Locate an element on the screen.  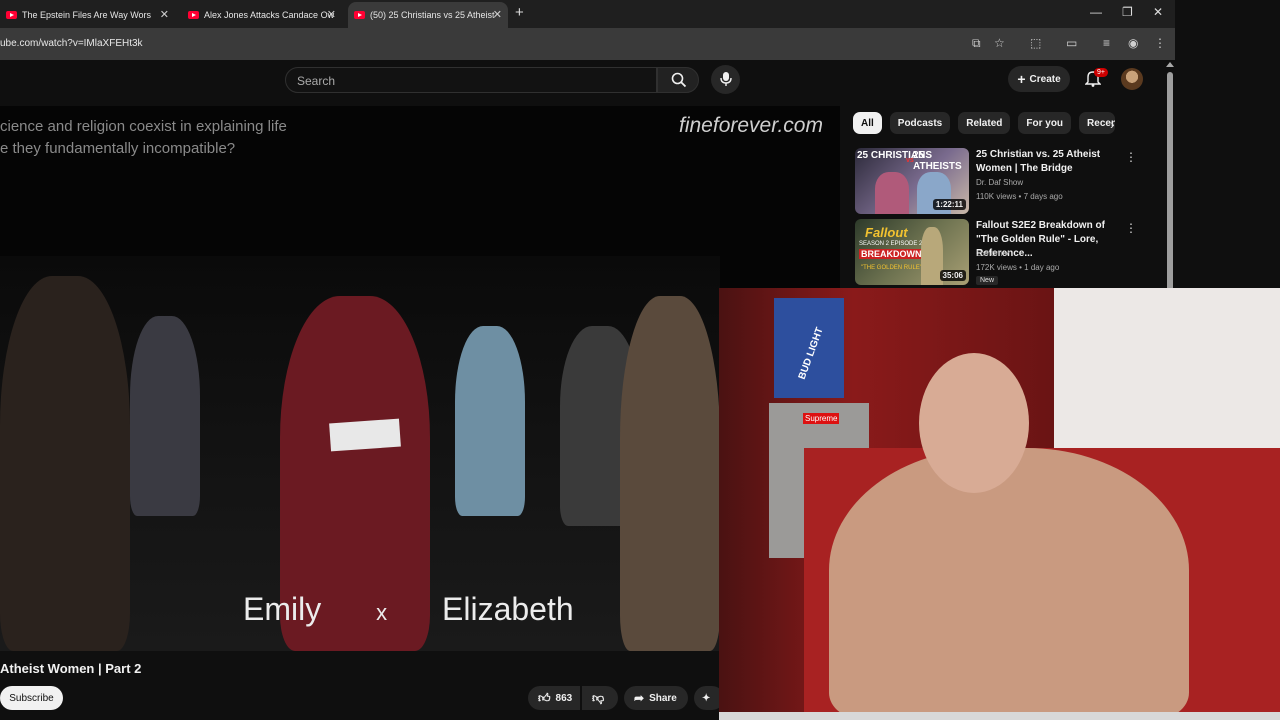
chevron-right-icon: › is located at coordinates (1112, 124).